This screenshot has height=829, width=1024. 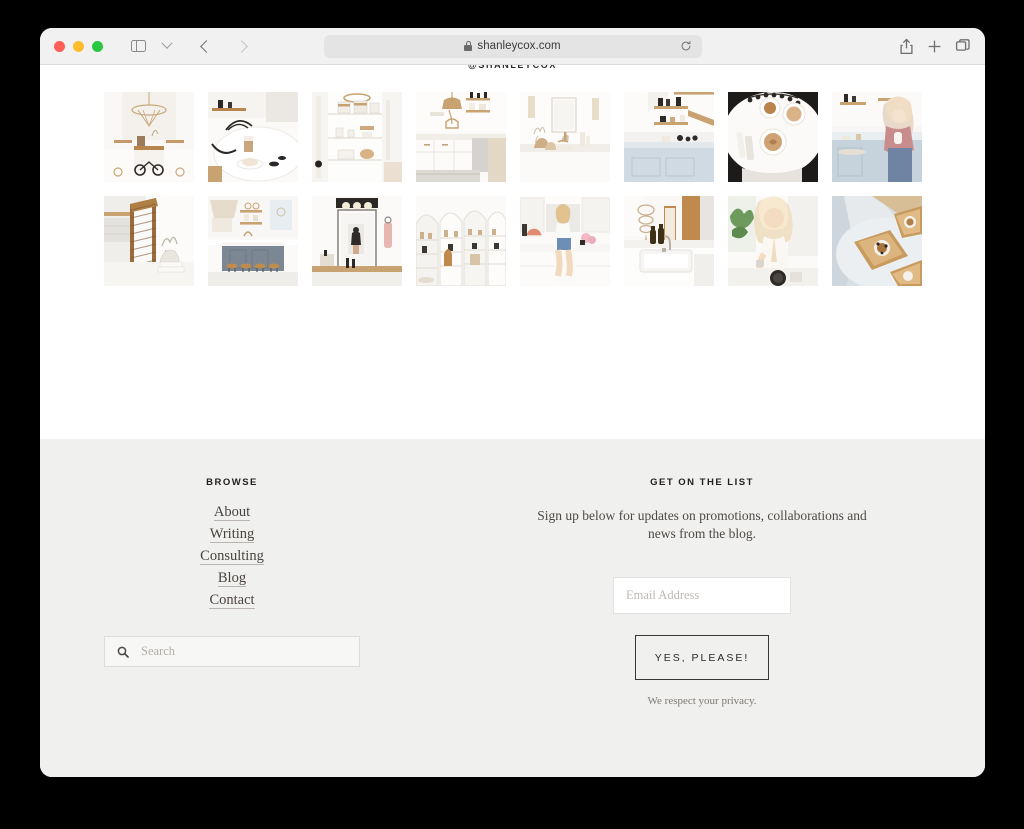 What do you see at coordinates (189, 46) in the screenshot?
I see `toolbar-left-controls` at bounding box center [189, 46].